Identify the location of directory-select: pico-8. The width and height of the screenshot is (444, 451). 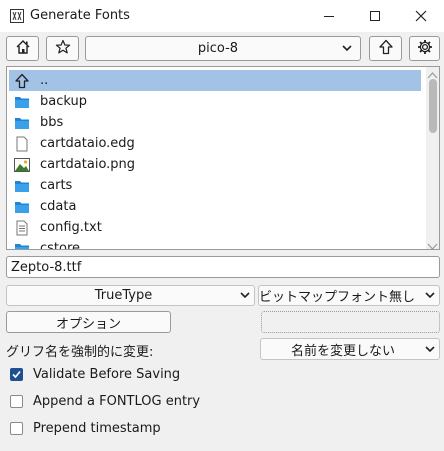
(223, 48).